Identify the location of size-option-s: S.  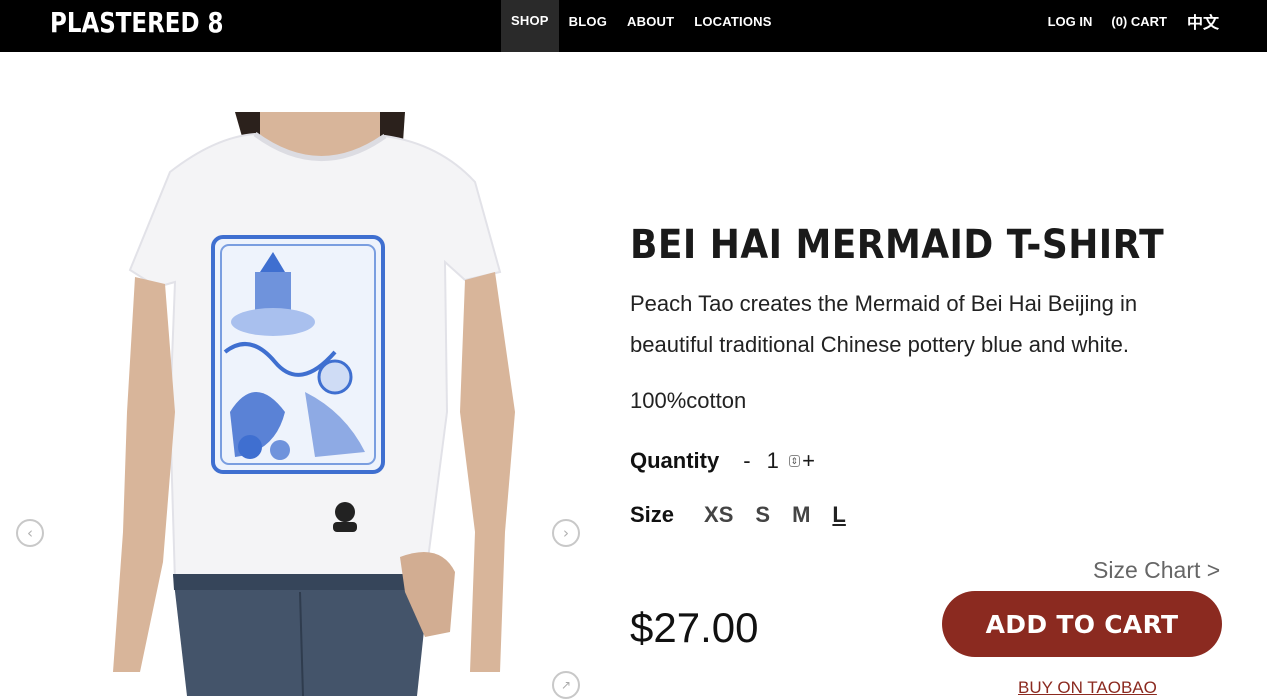
(762, 515).